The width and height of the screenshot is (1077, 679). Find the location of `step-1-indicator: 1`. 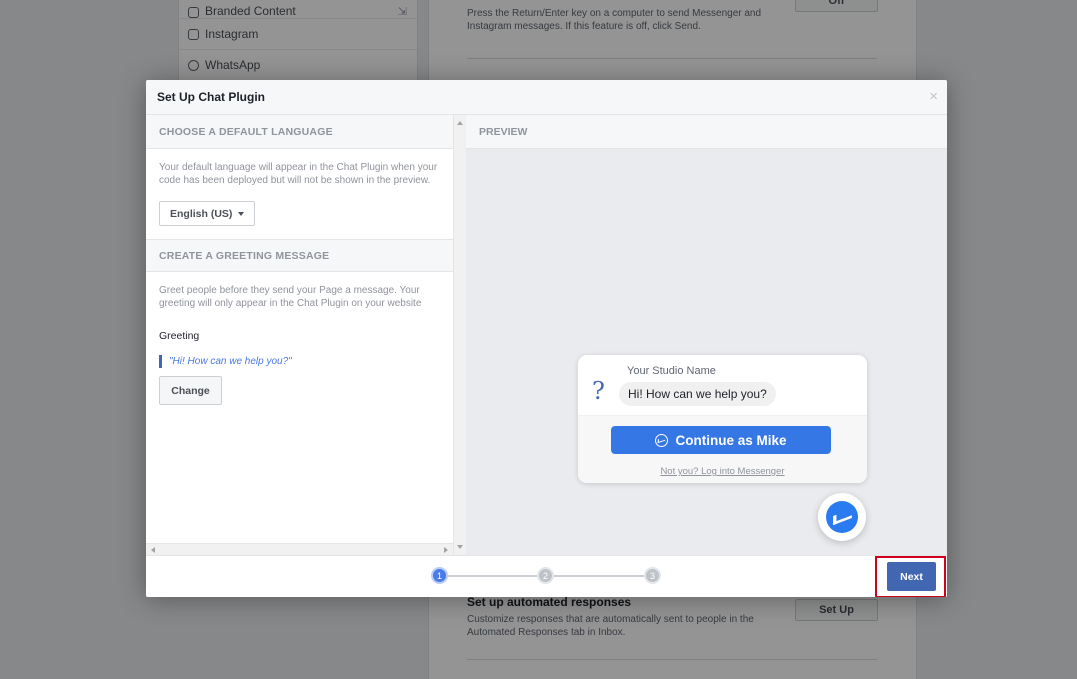

step-1-indicator: 1 is located at coordinates (439, 575).